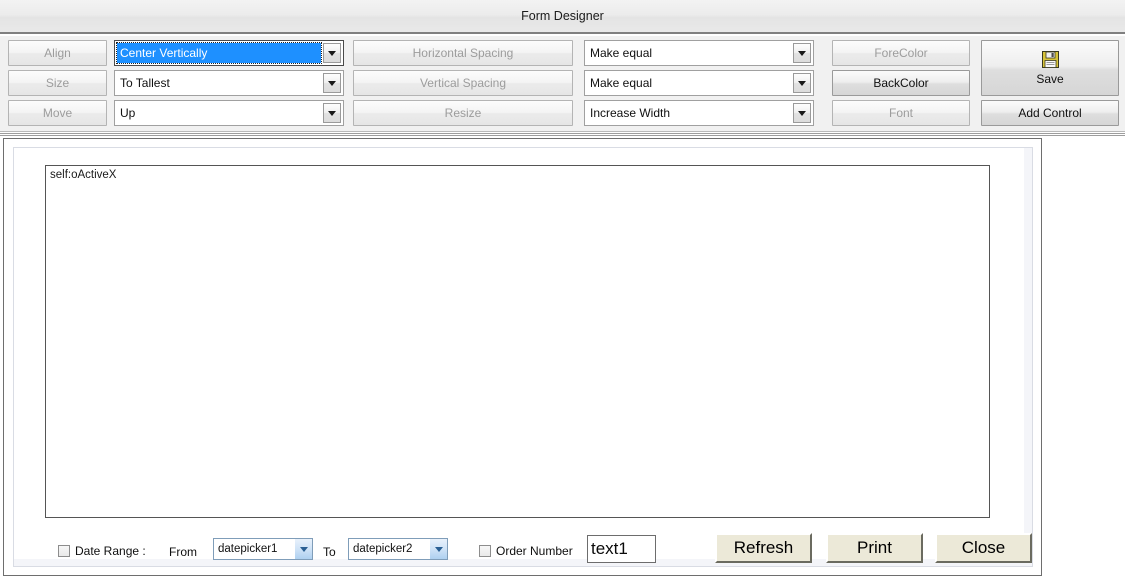  I want to click on window-title-bar: Form Designer, so click(562, 17).